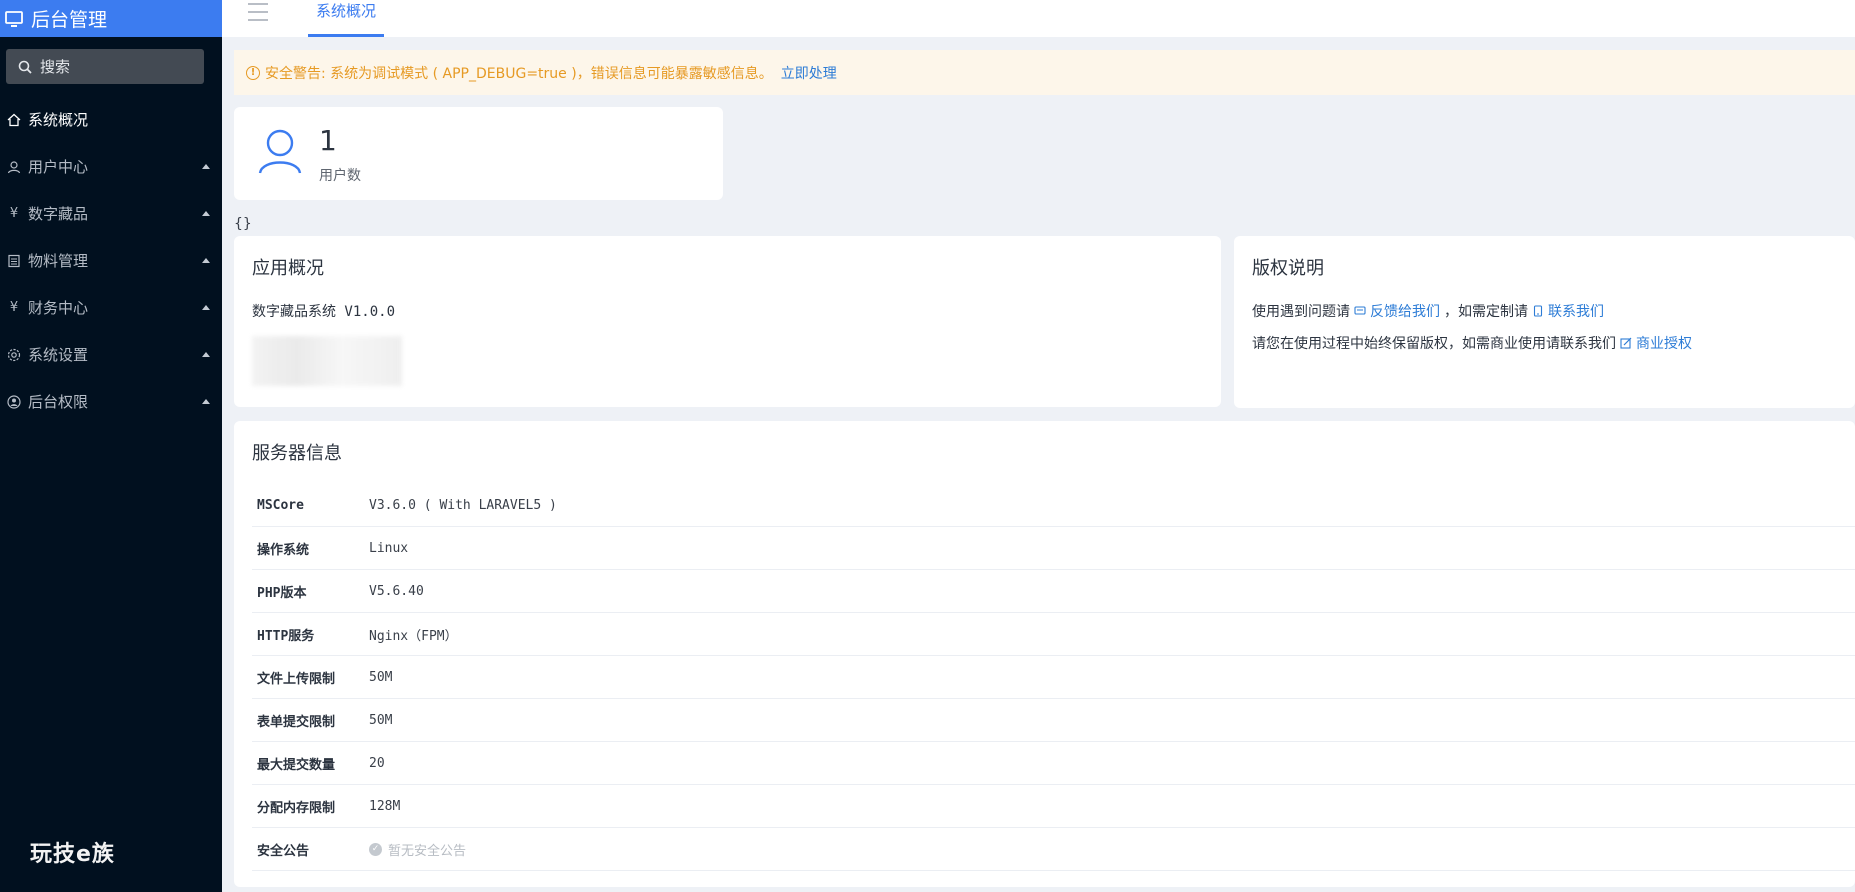 The width and height of the screenshot is (1855, 892). I want to click on table-row: MSCore V3.6.0 ( With LARAVEL5 ), so click(1053, 505).